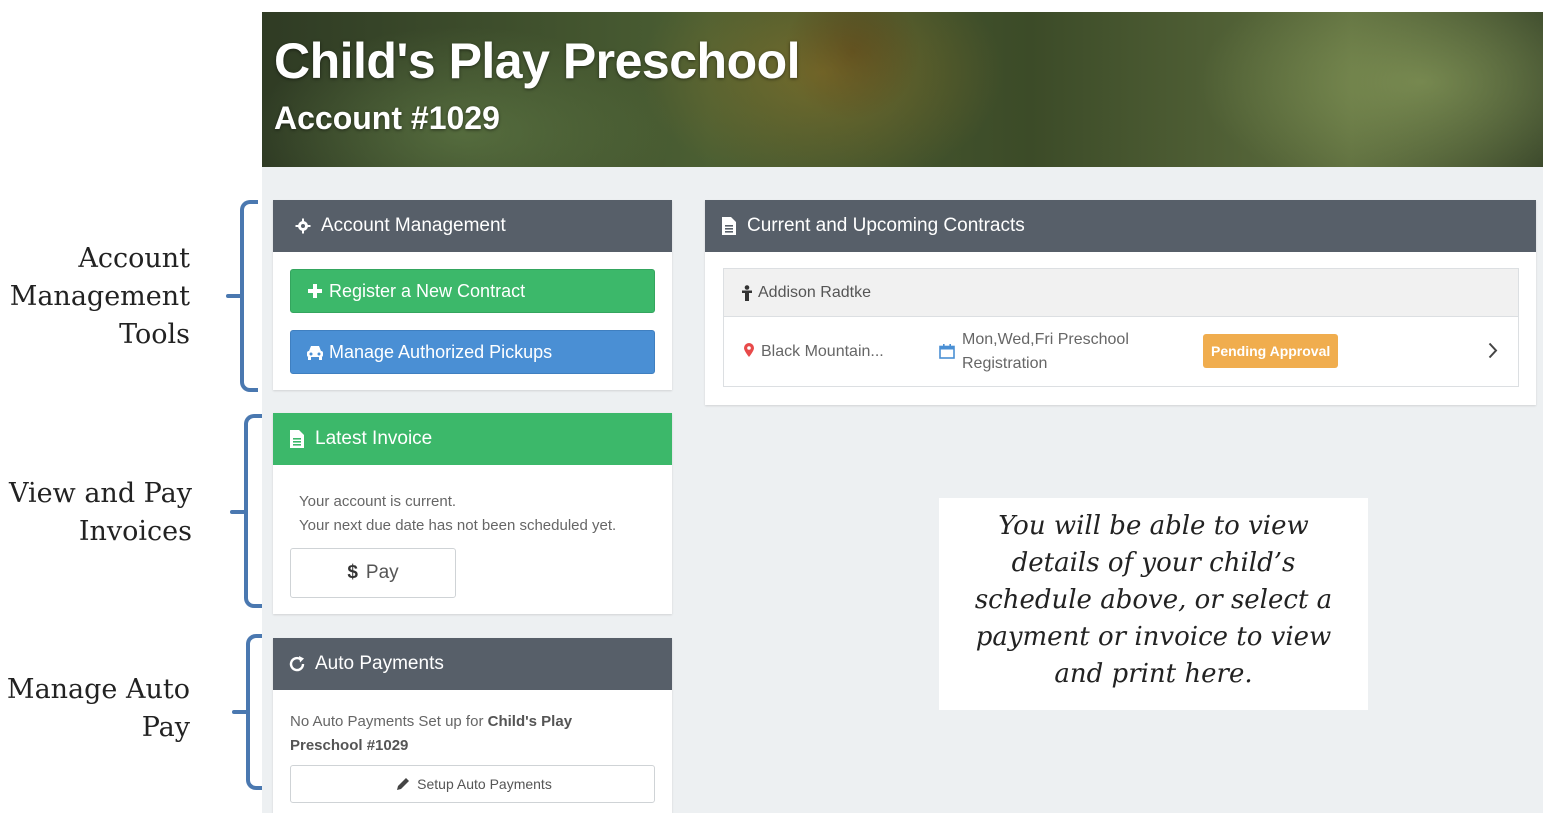  I want to click on latest-invoice-header: Latest Invoice, so click(472, 439).